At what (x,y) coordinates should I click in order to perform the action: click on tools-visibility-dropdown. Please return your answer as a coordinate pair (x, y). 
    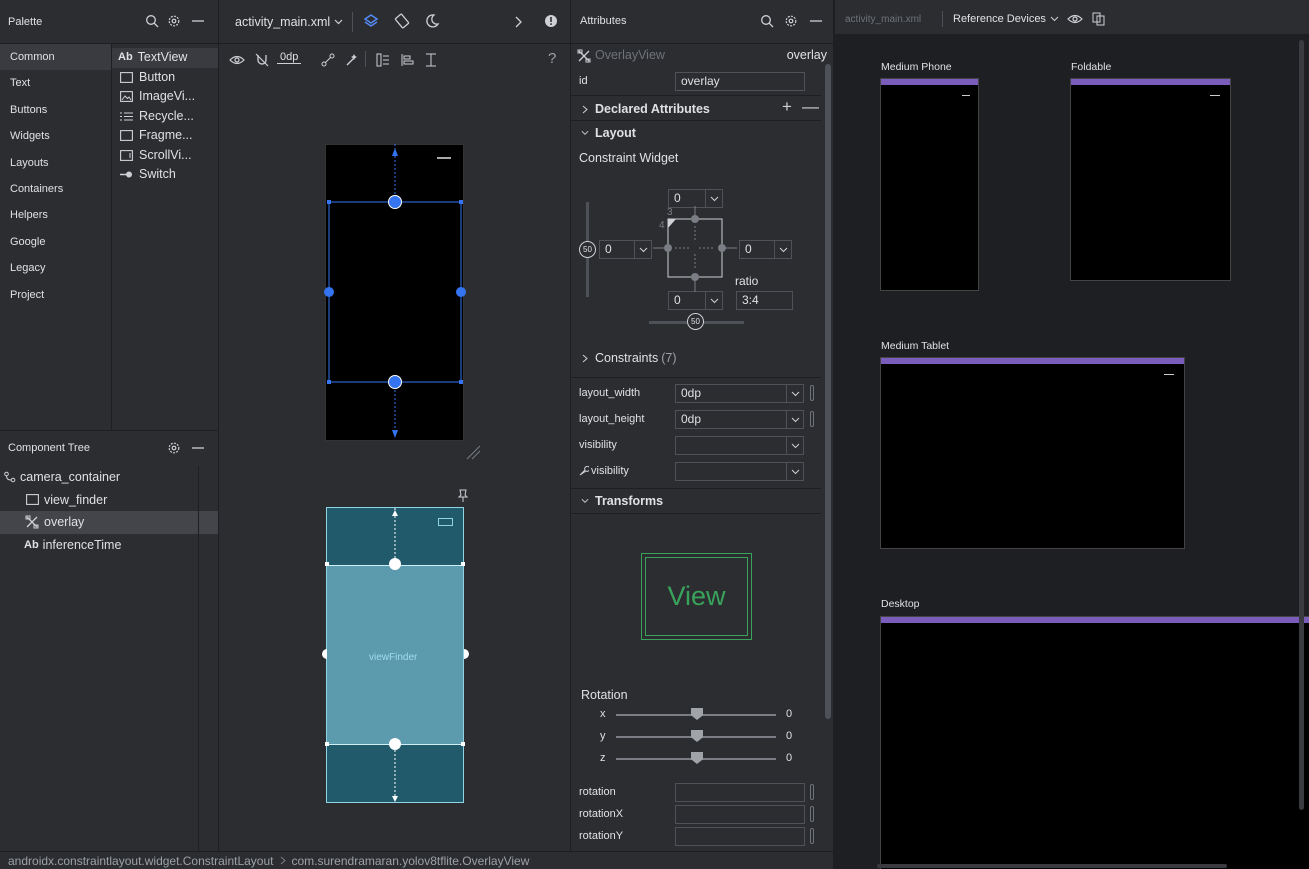
    Looking at the image, I should click on (795, 471).